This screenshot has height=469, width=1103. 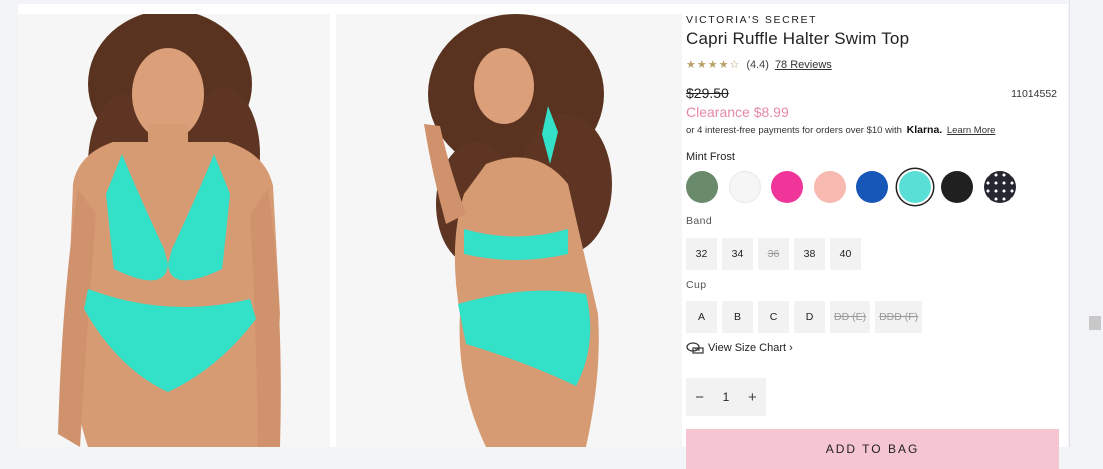 What do you see at coordinates (809, 254) in the screenshot?
I see `band-option: 38` at bounding box center [809, 254].